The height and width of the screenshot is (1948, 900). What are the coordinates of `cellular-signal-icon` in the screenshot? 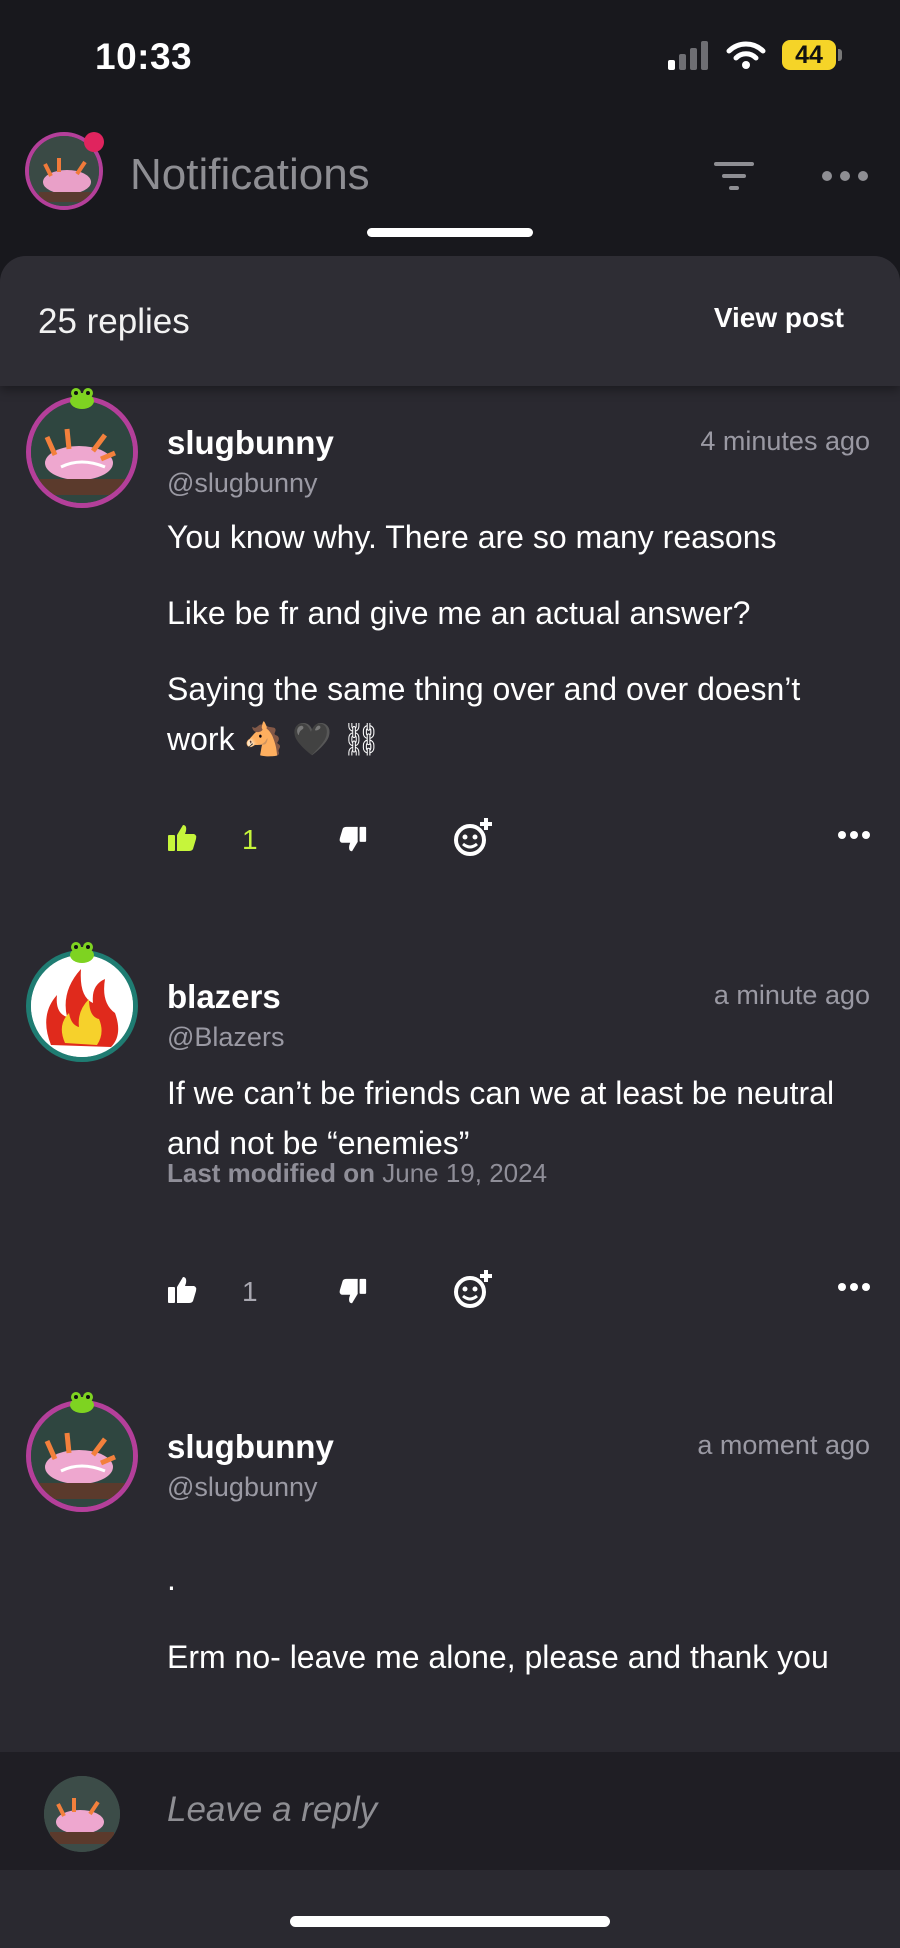 It's located at (688, 55).